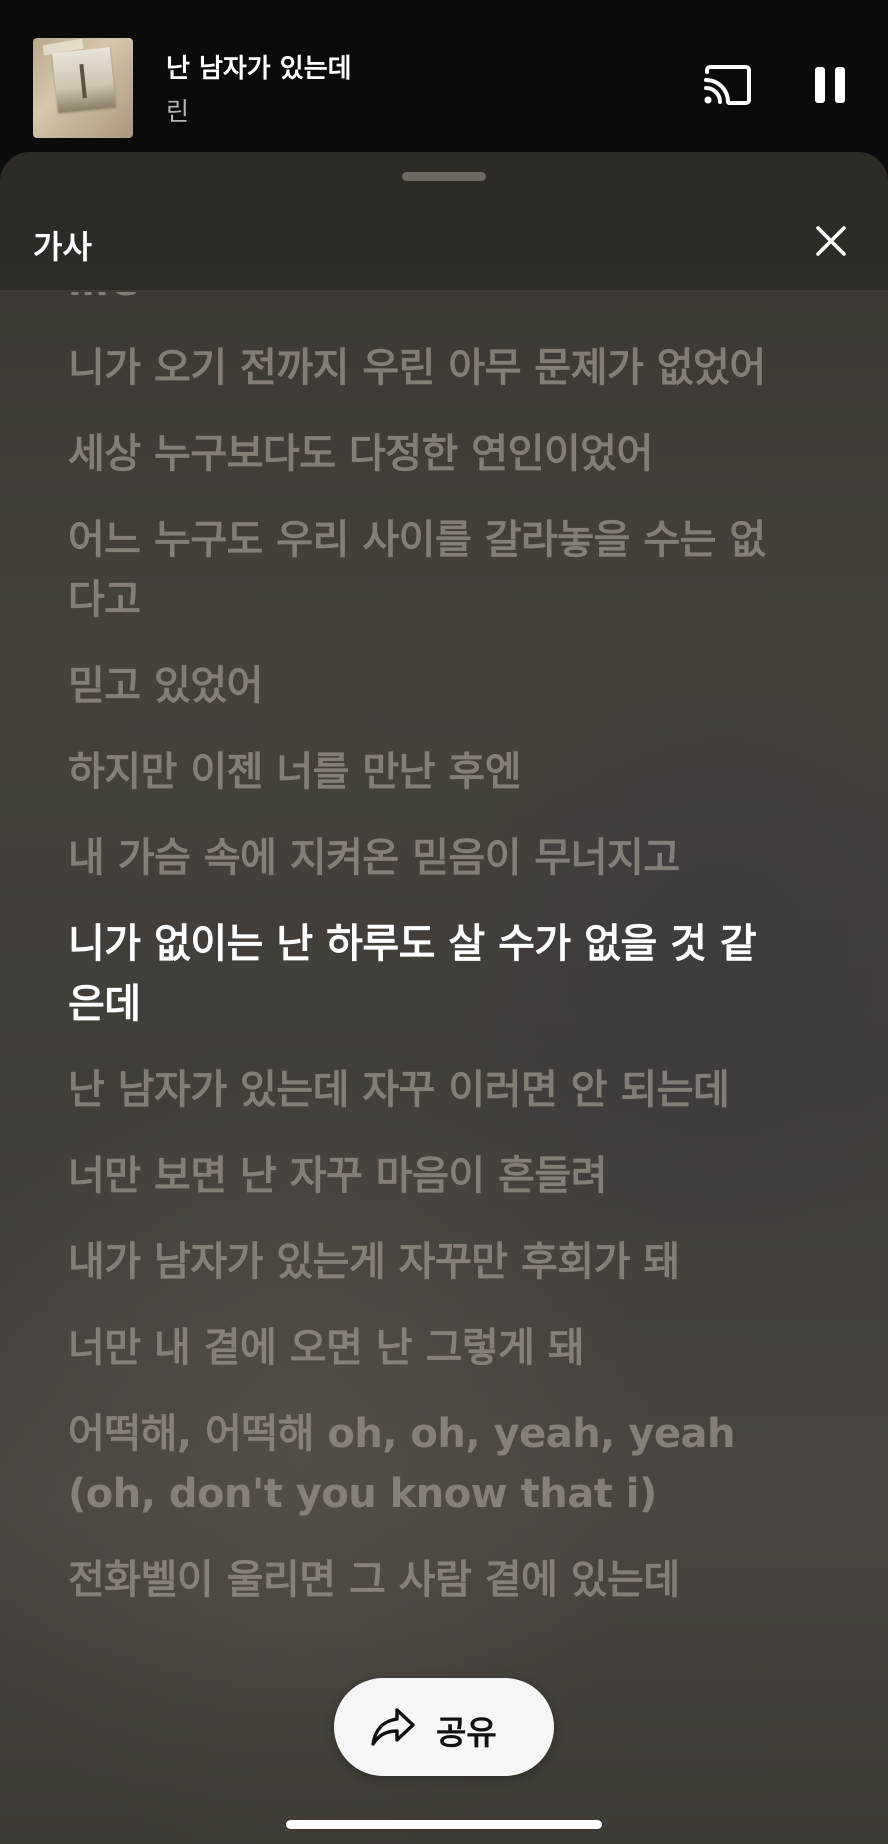 Image resolution: width=888 pixels, height=1844 pixels. What do you see at coordinates (428, 454) in the screenshot?
I see `lyric-line: 세상 누구보다도 다정한 연인이었어` at bounding box center [428, 454].